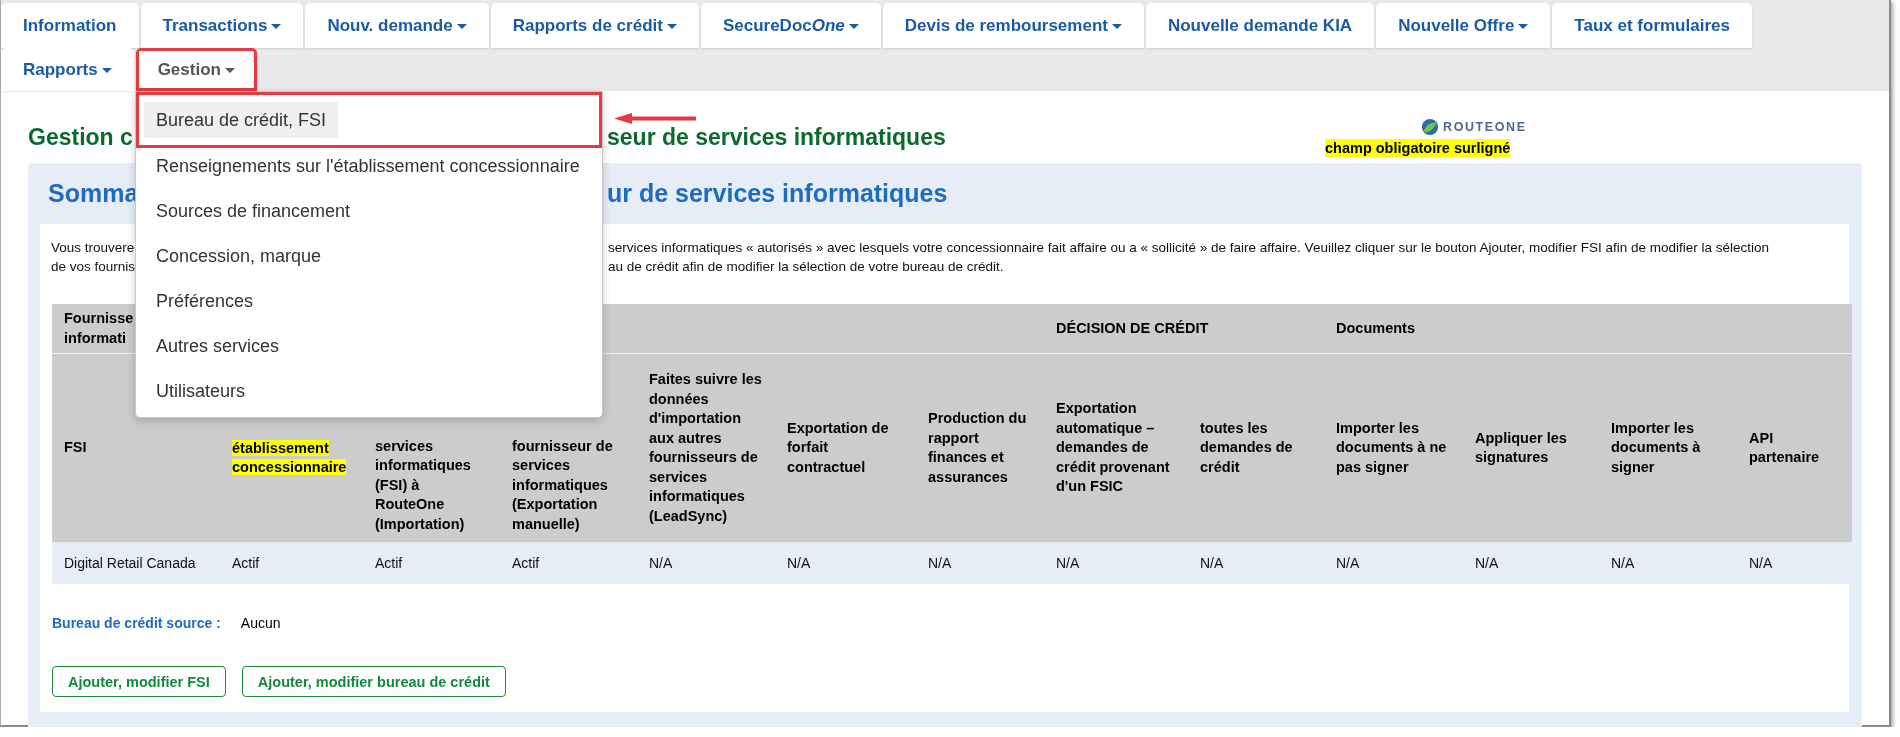 This screenshot has width=1900, height=737. I want to click on column-group-header: DÉCISION DE CRÉDIT, so click(1132, 327).